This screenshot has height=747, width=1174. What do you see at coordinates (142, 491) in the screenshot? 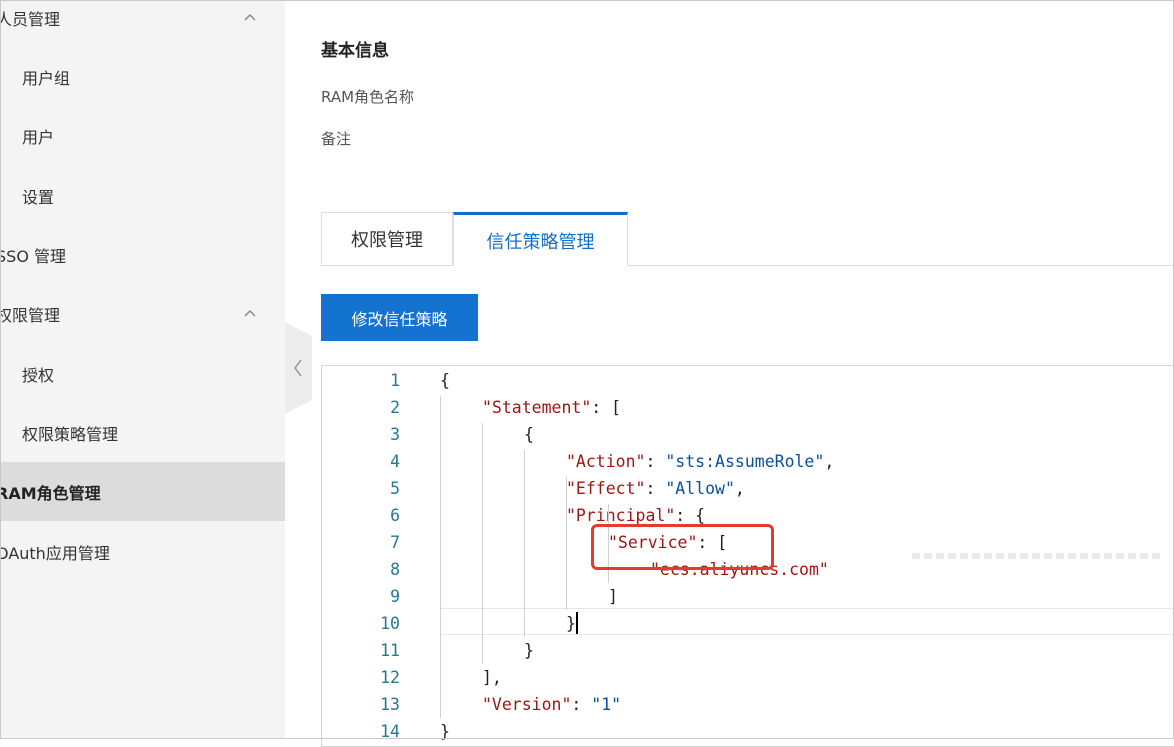
I see `sidebar-item-ram-roles: RAM角色管理` at bounding box center [142, 491].